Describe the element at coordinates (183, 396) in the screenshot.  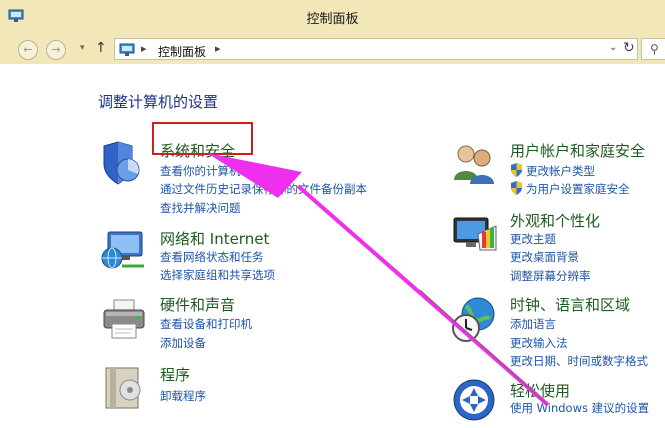
I see `link-uninstall-program: 卸载程序` at that location.